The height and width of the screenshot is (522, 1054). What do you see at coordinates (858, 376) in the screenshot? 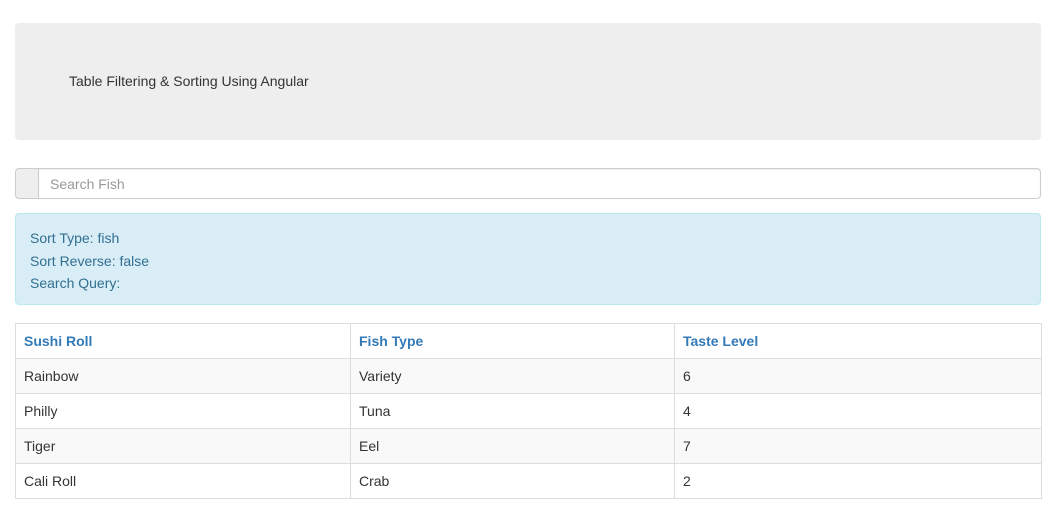
I see `cell-taste-level: 6` at bounding box center [858, 376].